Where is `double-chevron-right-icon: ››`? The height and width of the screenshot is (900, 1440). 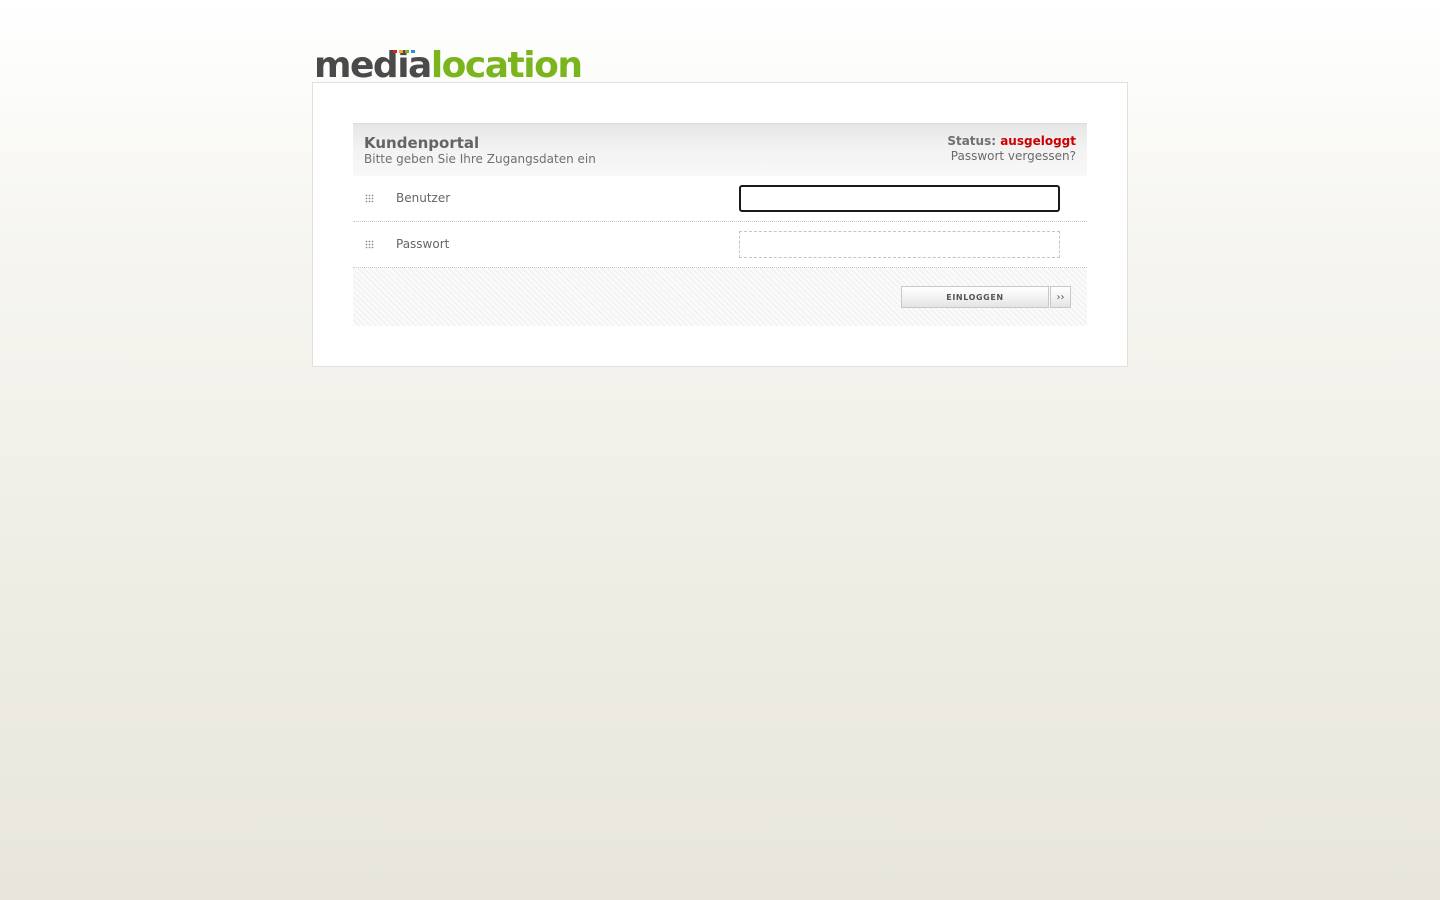 double-chevron-right-icon: ›› is located at coordinates (1060, 297).